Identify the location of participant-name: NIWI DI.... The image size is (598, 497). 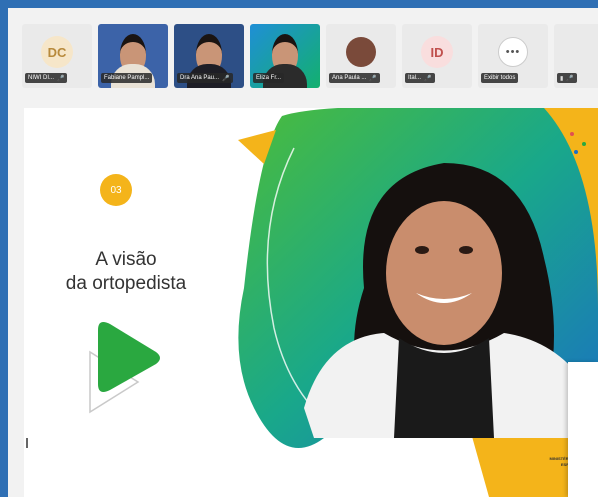
(41, 78).